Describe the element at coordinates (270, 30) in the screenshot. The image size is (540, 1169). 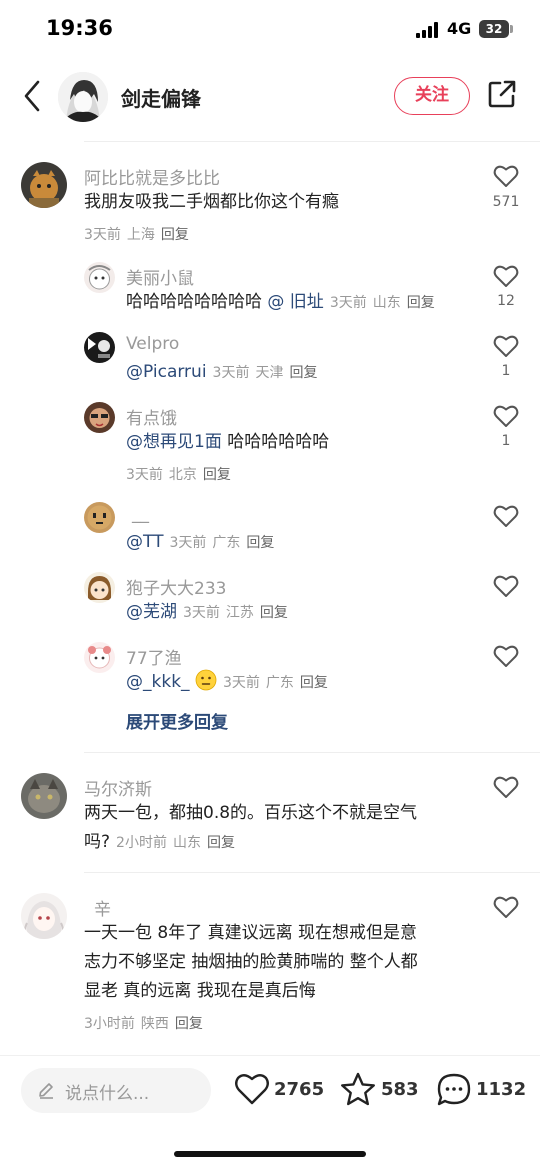
I see `status-bar: 19:36 4G 32` at that location.